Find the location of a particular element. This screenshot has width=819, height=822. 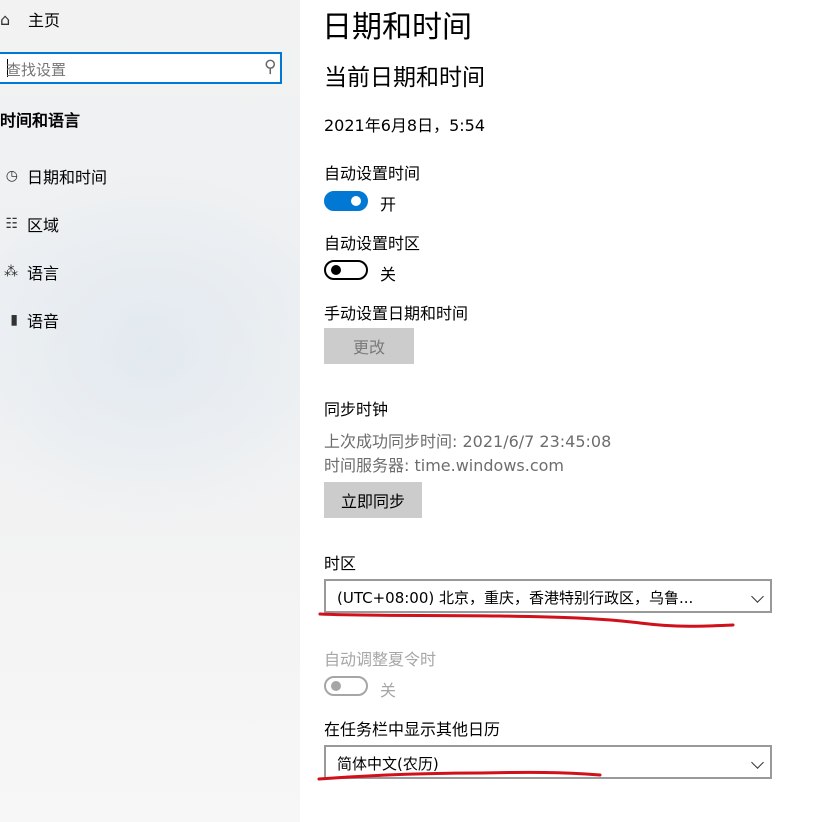

timezone-underline is located at coordinates (526, 620).